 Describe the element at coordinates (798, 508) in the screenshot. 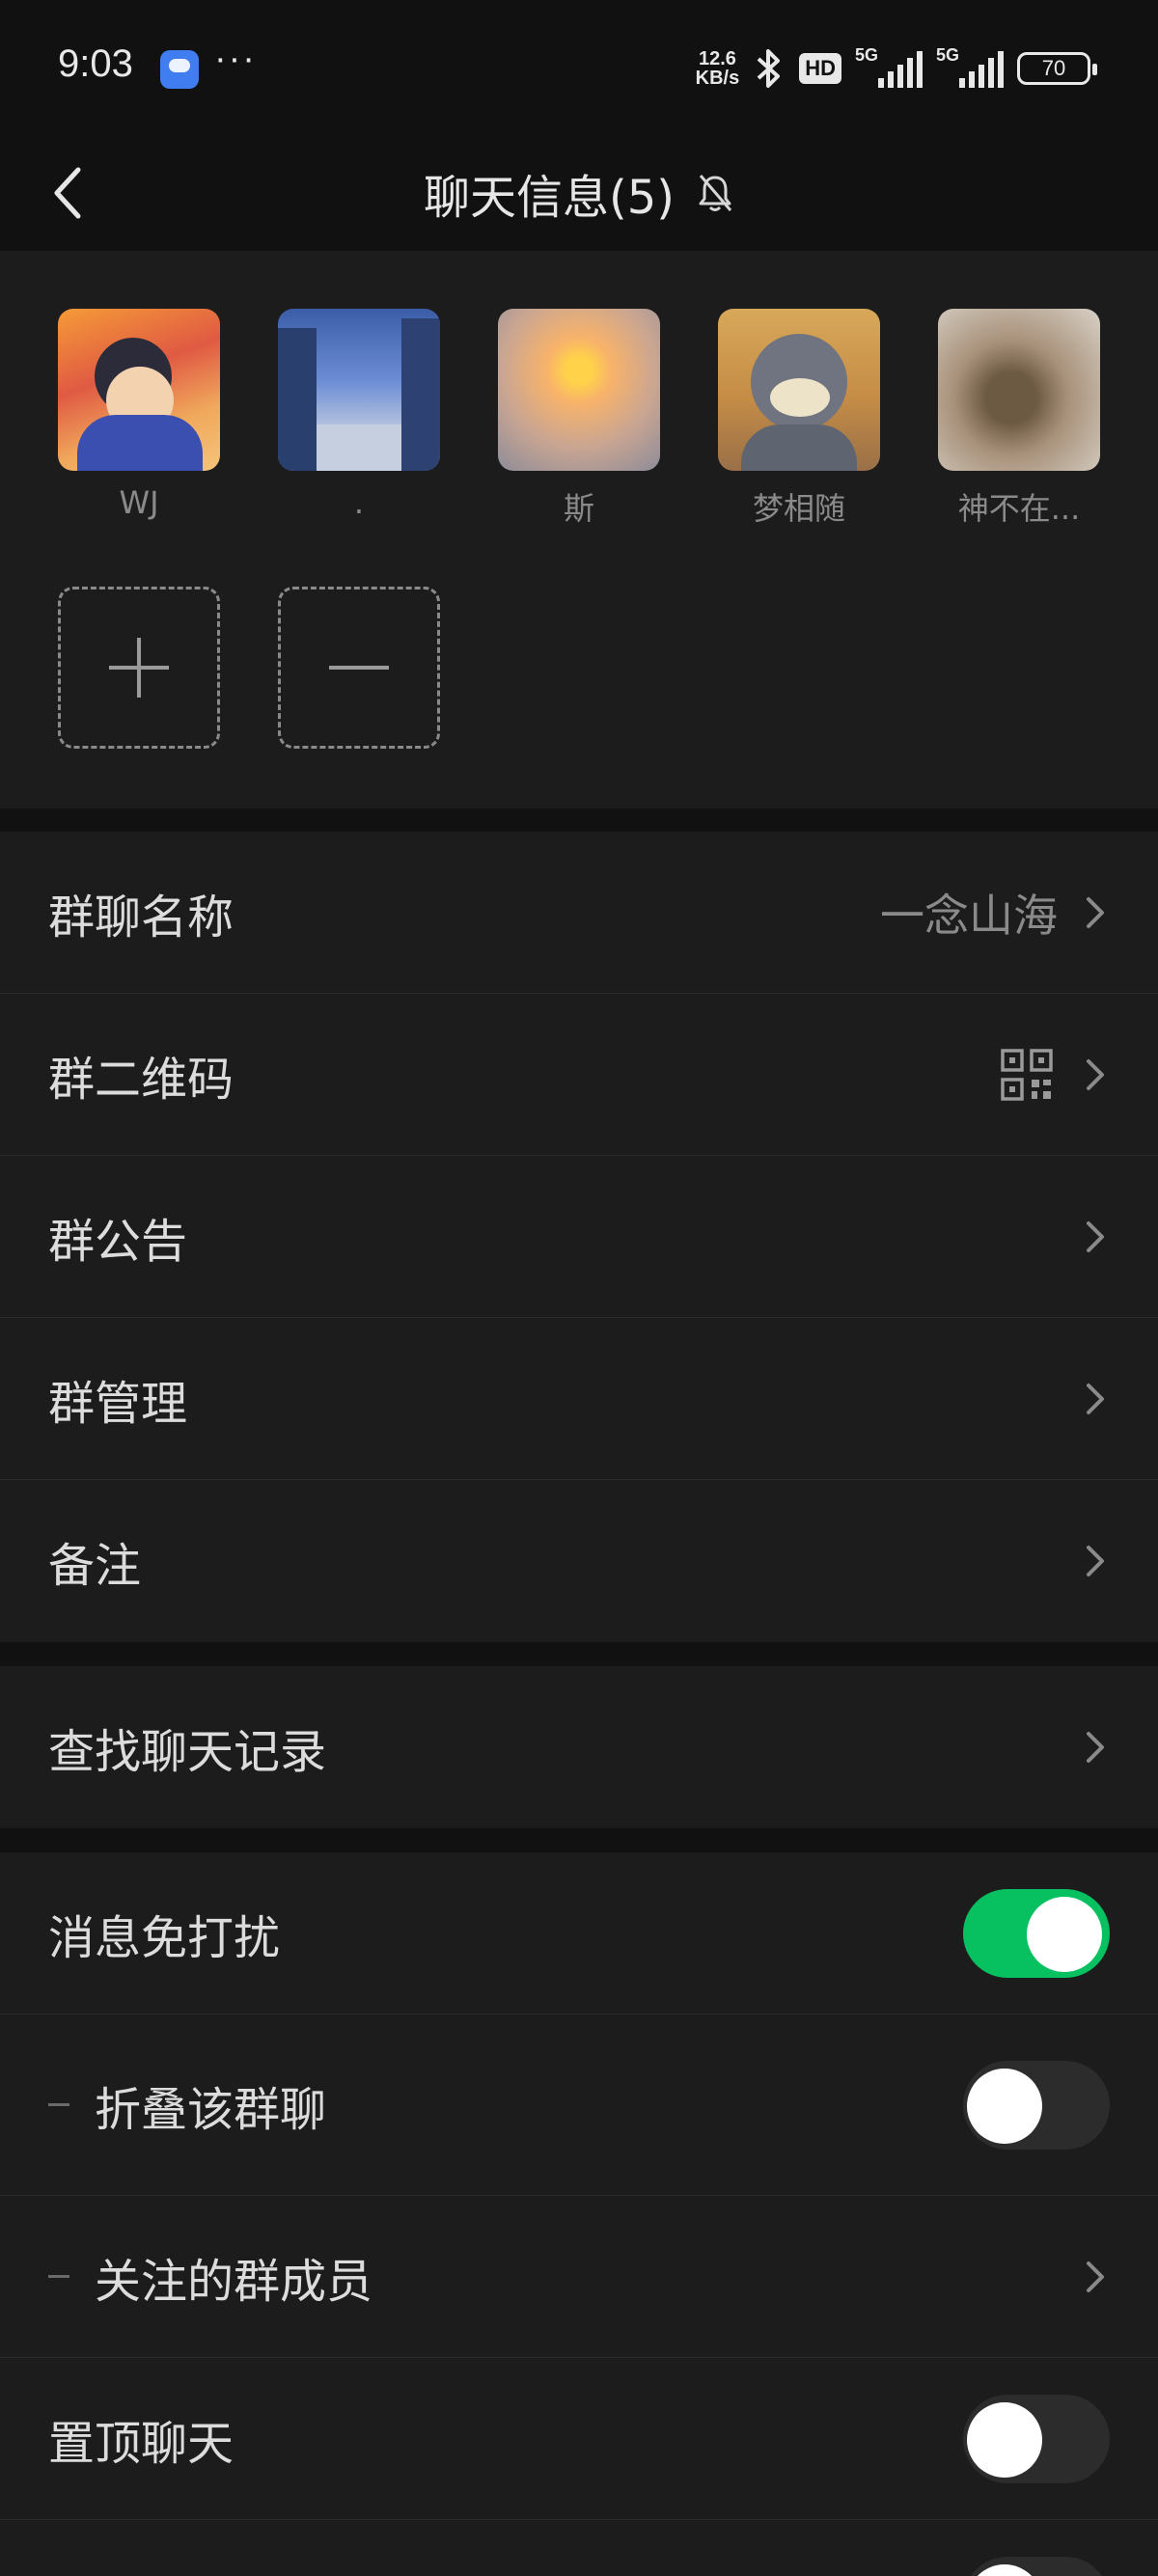

I see `member-name: 梦相随` at that location.